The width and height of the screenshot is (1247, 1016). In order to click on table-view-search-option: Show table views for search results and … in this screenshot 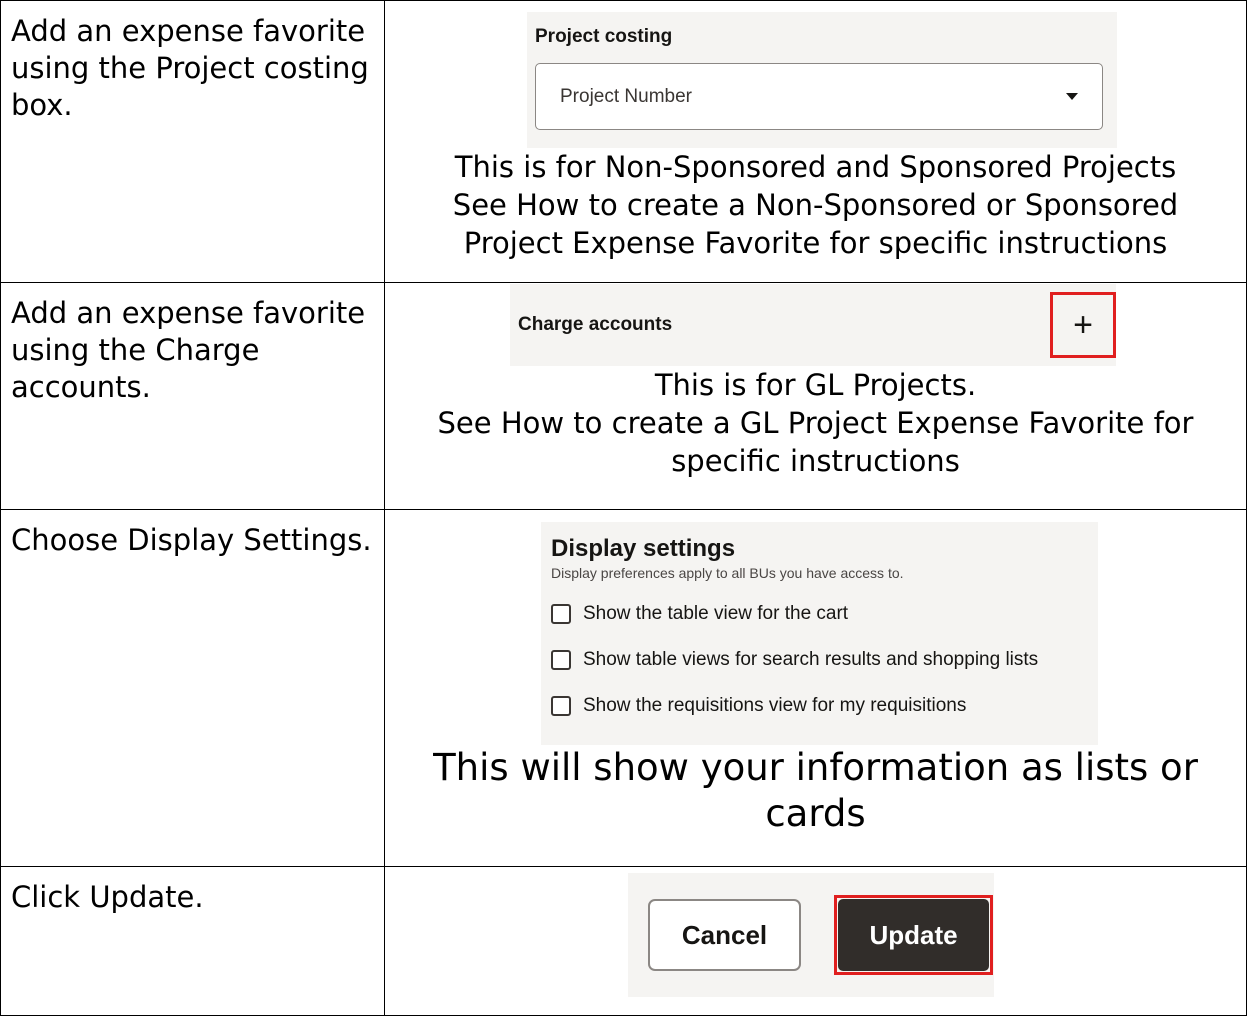, I will do `click(819, 660)`.